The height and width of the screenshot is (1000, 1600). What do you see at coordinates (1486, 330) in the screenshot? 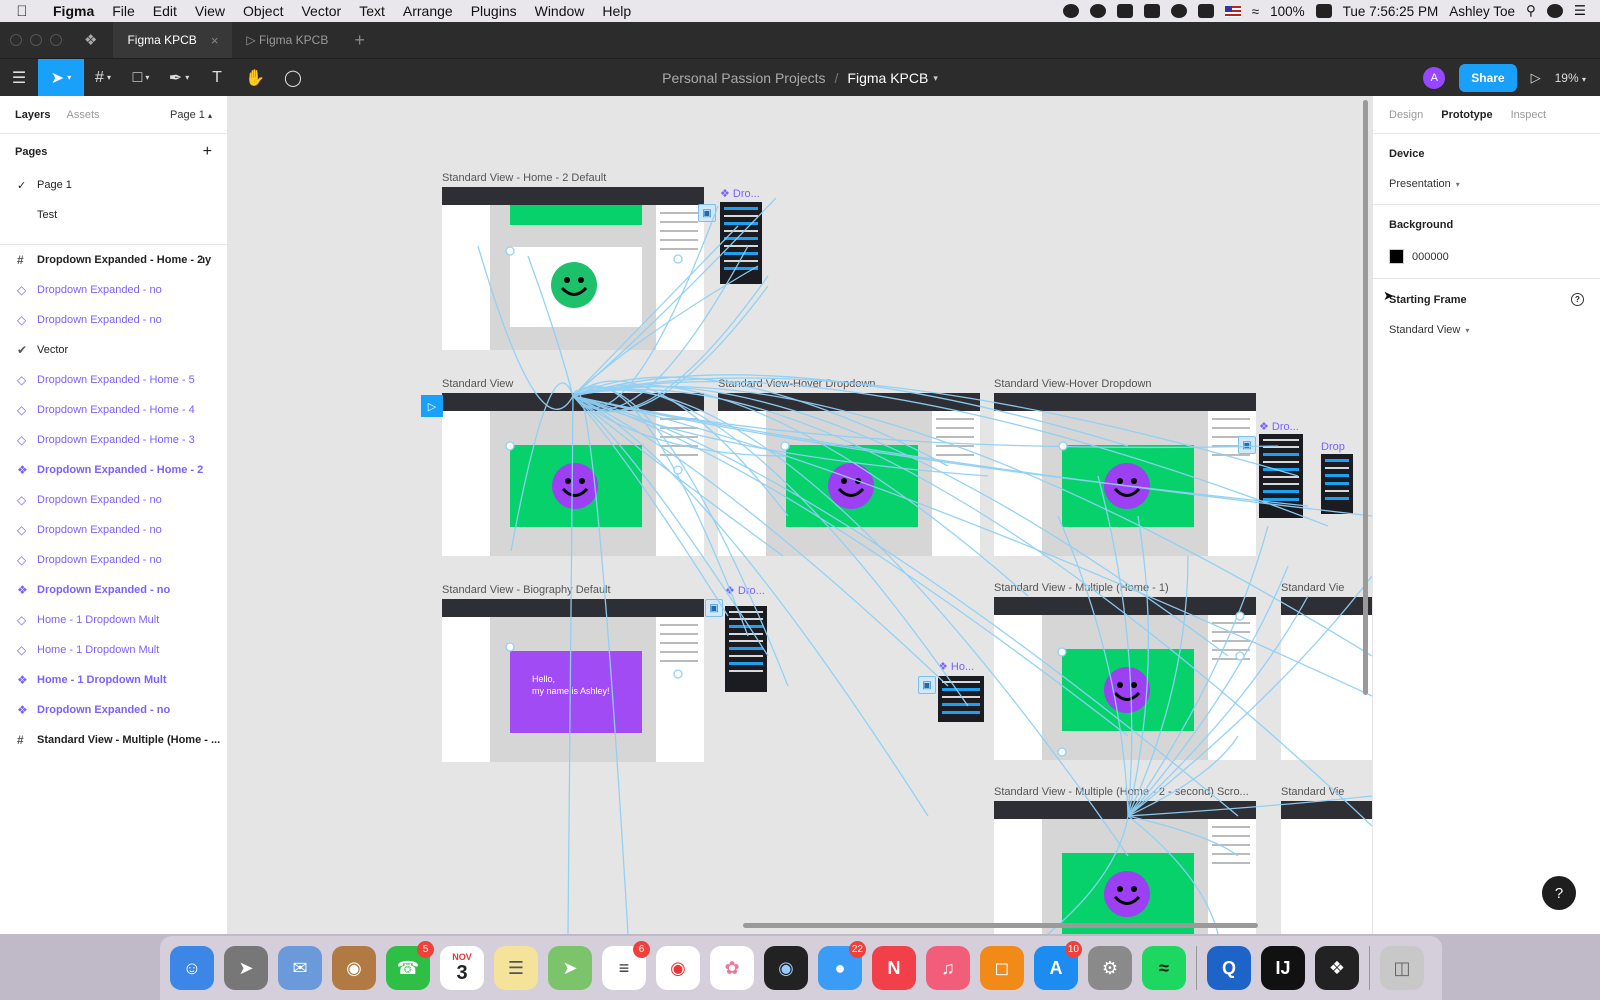
I see `starting-frame-dropdown: Standard View ▾` at bounding box center [1486, 330].